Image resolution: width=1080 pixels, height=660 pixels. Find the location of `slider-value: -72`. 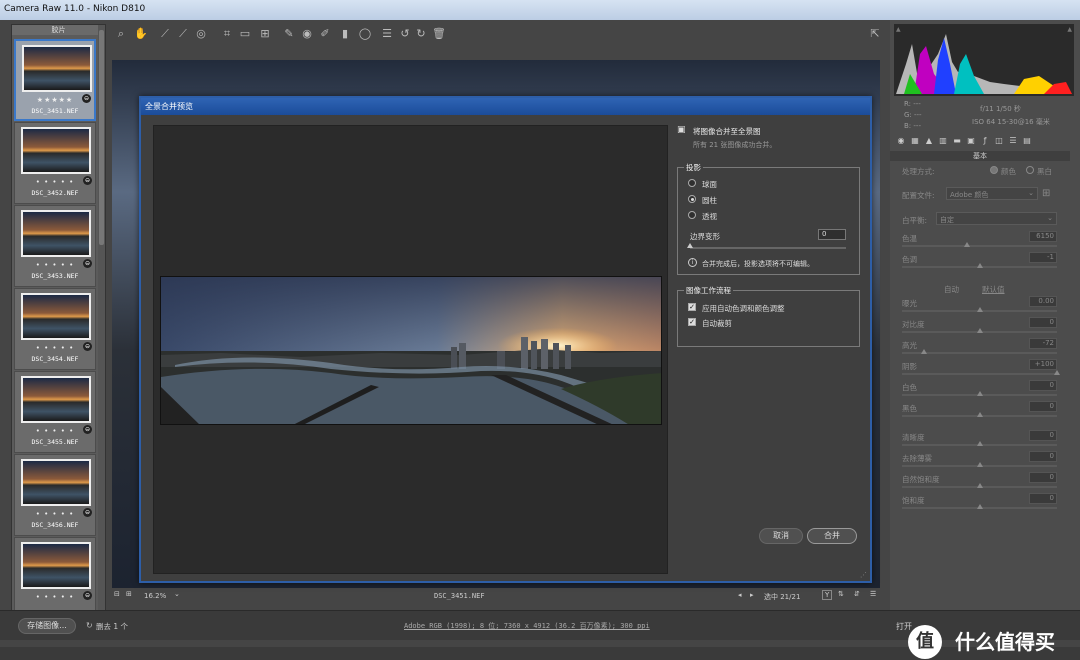

slider-value: -72 is located at coordinates (1043, 343).